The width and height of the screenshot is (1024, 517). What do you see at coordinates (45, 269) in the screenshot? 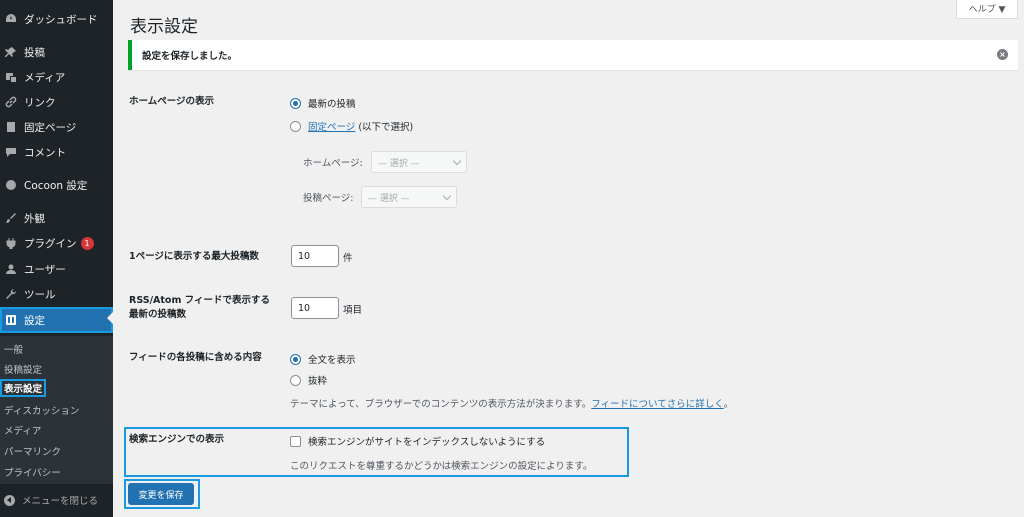
I see `menu-users-label: ユーザー` at bounding box center [45, 269].